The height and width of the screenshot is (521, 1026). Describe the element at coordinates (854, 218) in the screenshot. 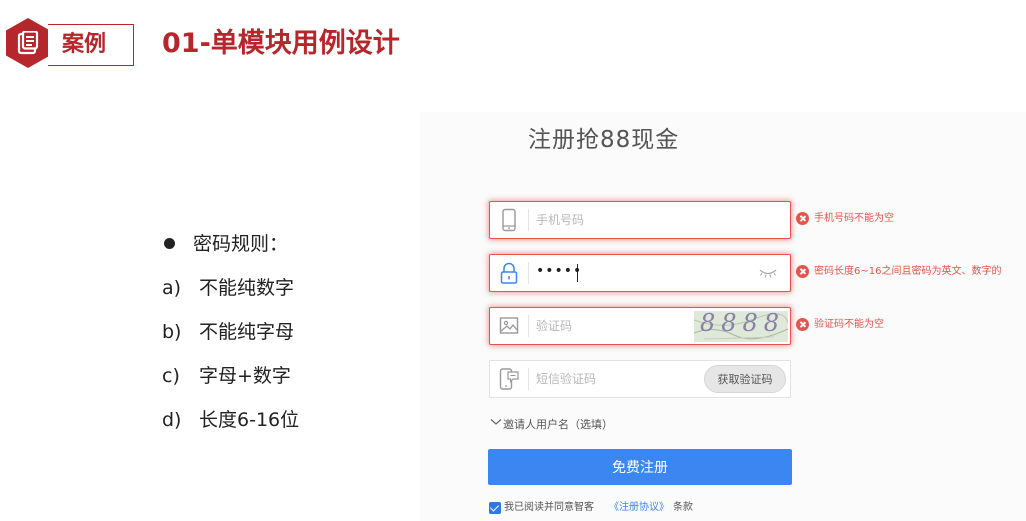

I see `phone-error-text: 手机号码不能为空` at that location.